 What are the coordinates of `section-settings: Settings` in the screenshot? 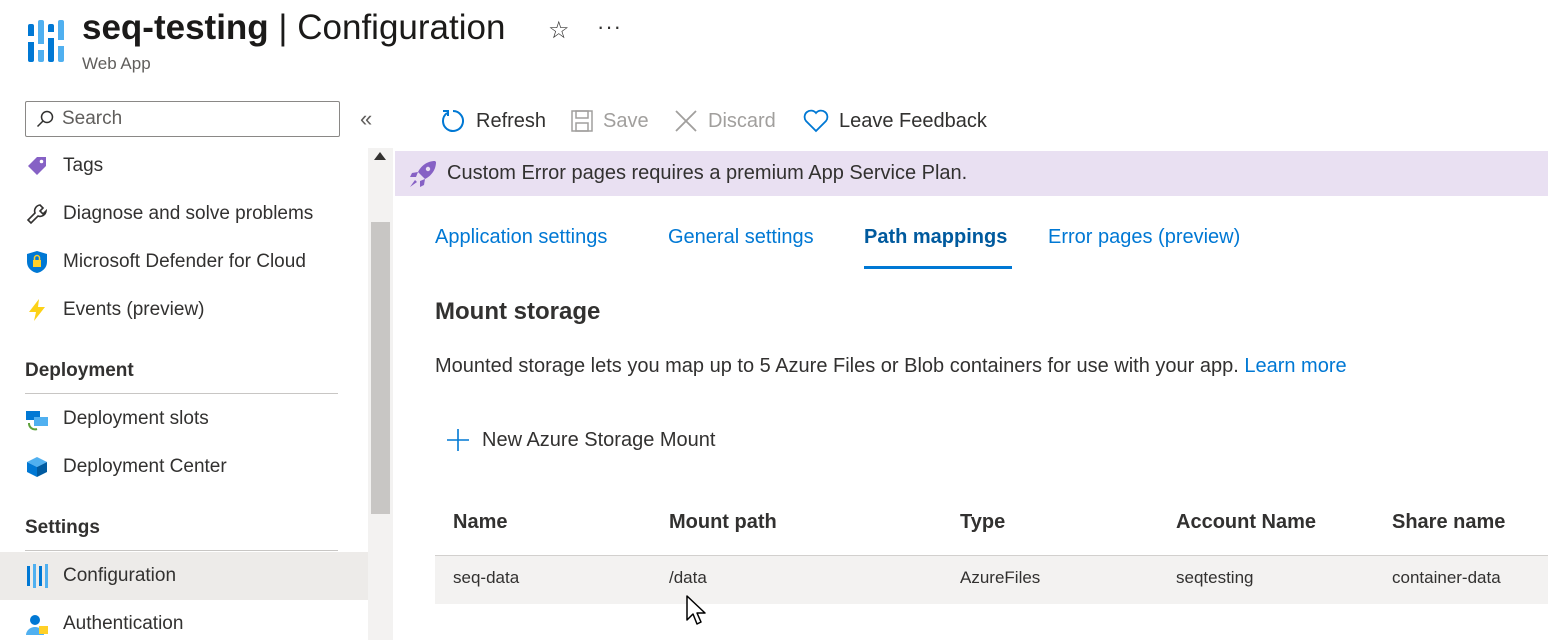 It's located at (62, 527).